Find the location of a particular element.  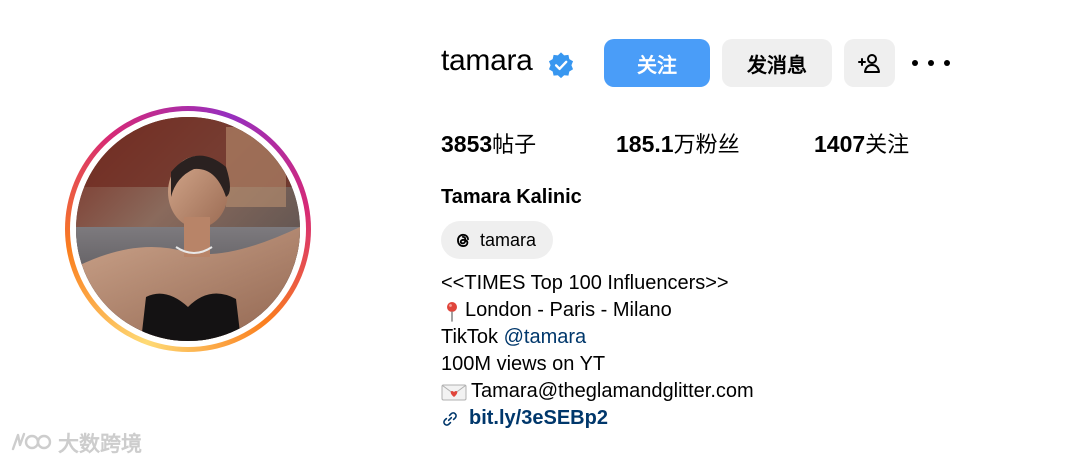

round-pushpin-icon is located at coordinates (452, 311).